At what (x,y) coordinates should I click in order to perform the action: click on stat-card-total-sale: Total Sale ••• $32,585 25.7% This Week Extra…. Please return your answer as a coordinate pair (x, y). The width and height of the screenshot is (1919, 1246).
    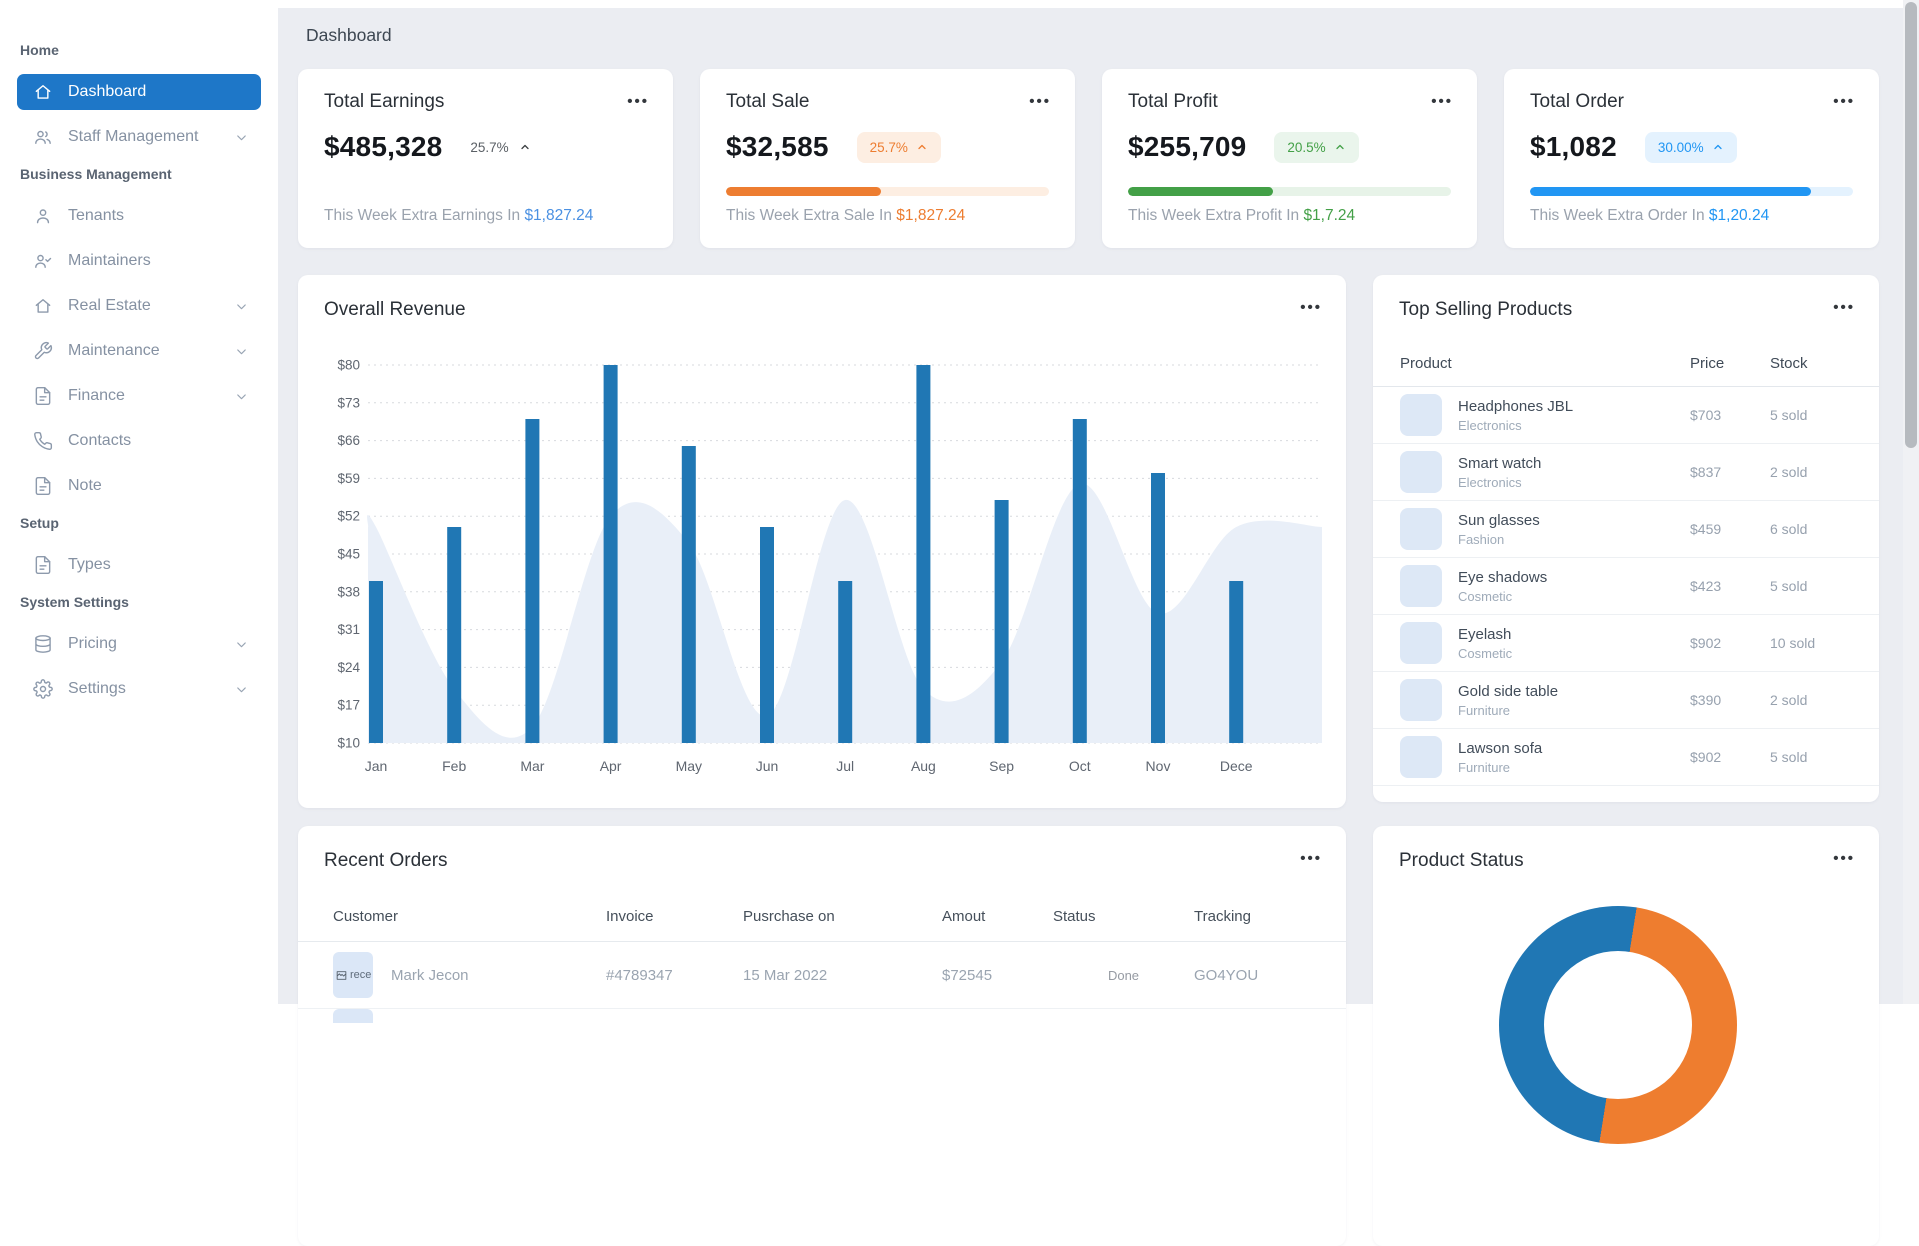
    Looking at the image, I should click on (887, 158).